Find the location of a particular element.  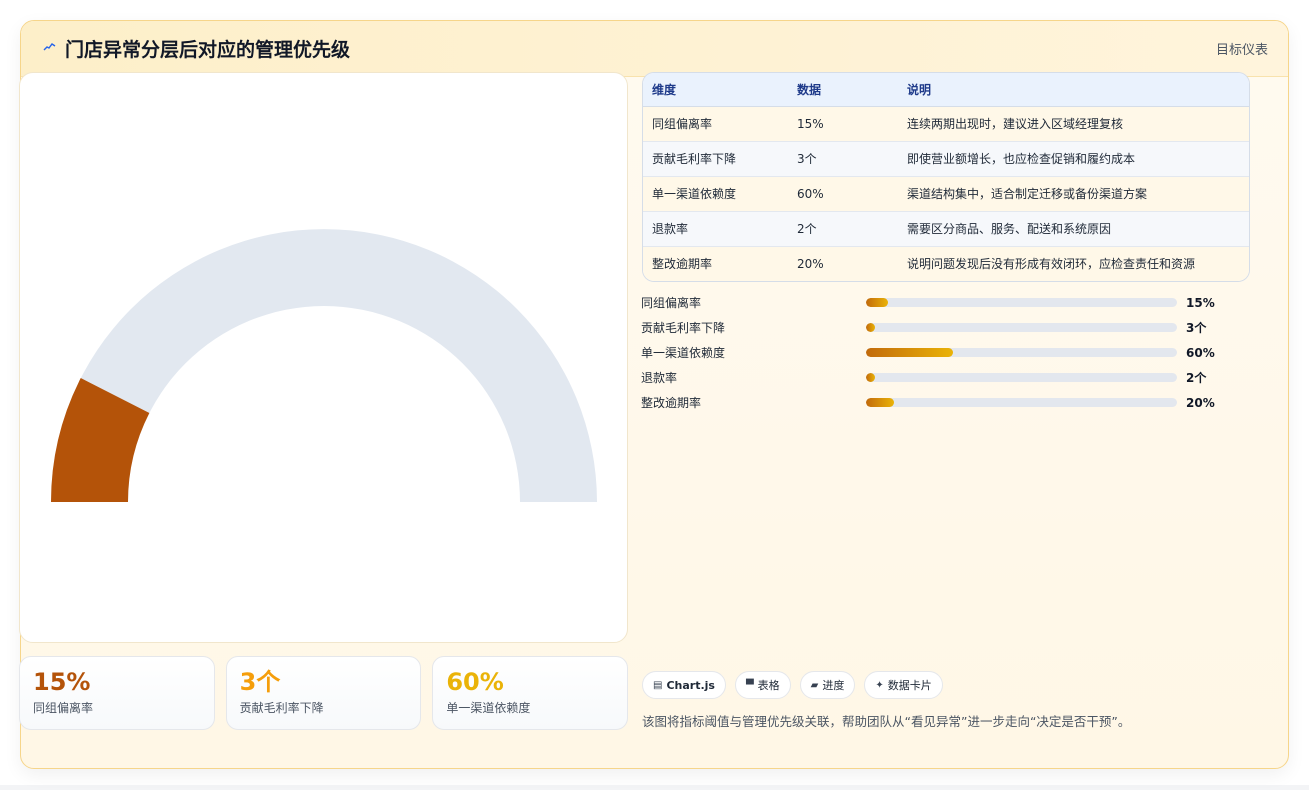

table-cell: 同组偏离率 is located at coordinates (715, 124).